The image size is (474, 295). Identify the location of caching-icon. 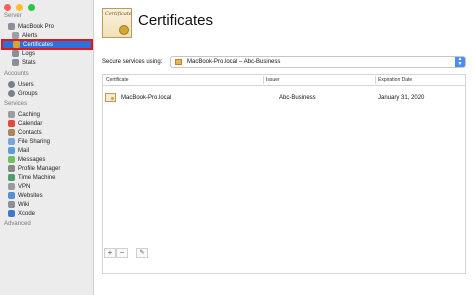
(11, 114).